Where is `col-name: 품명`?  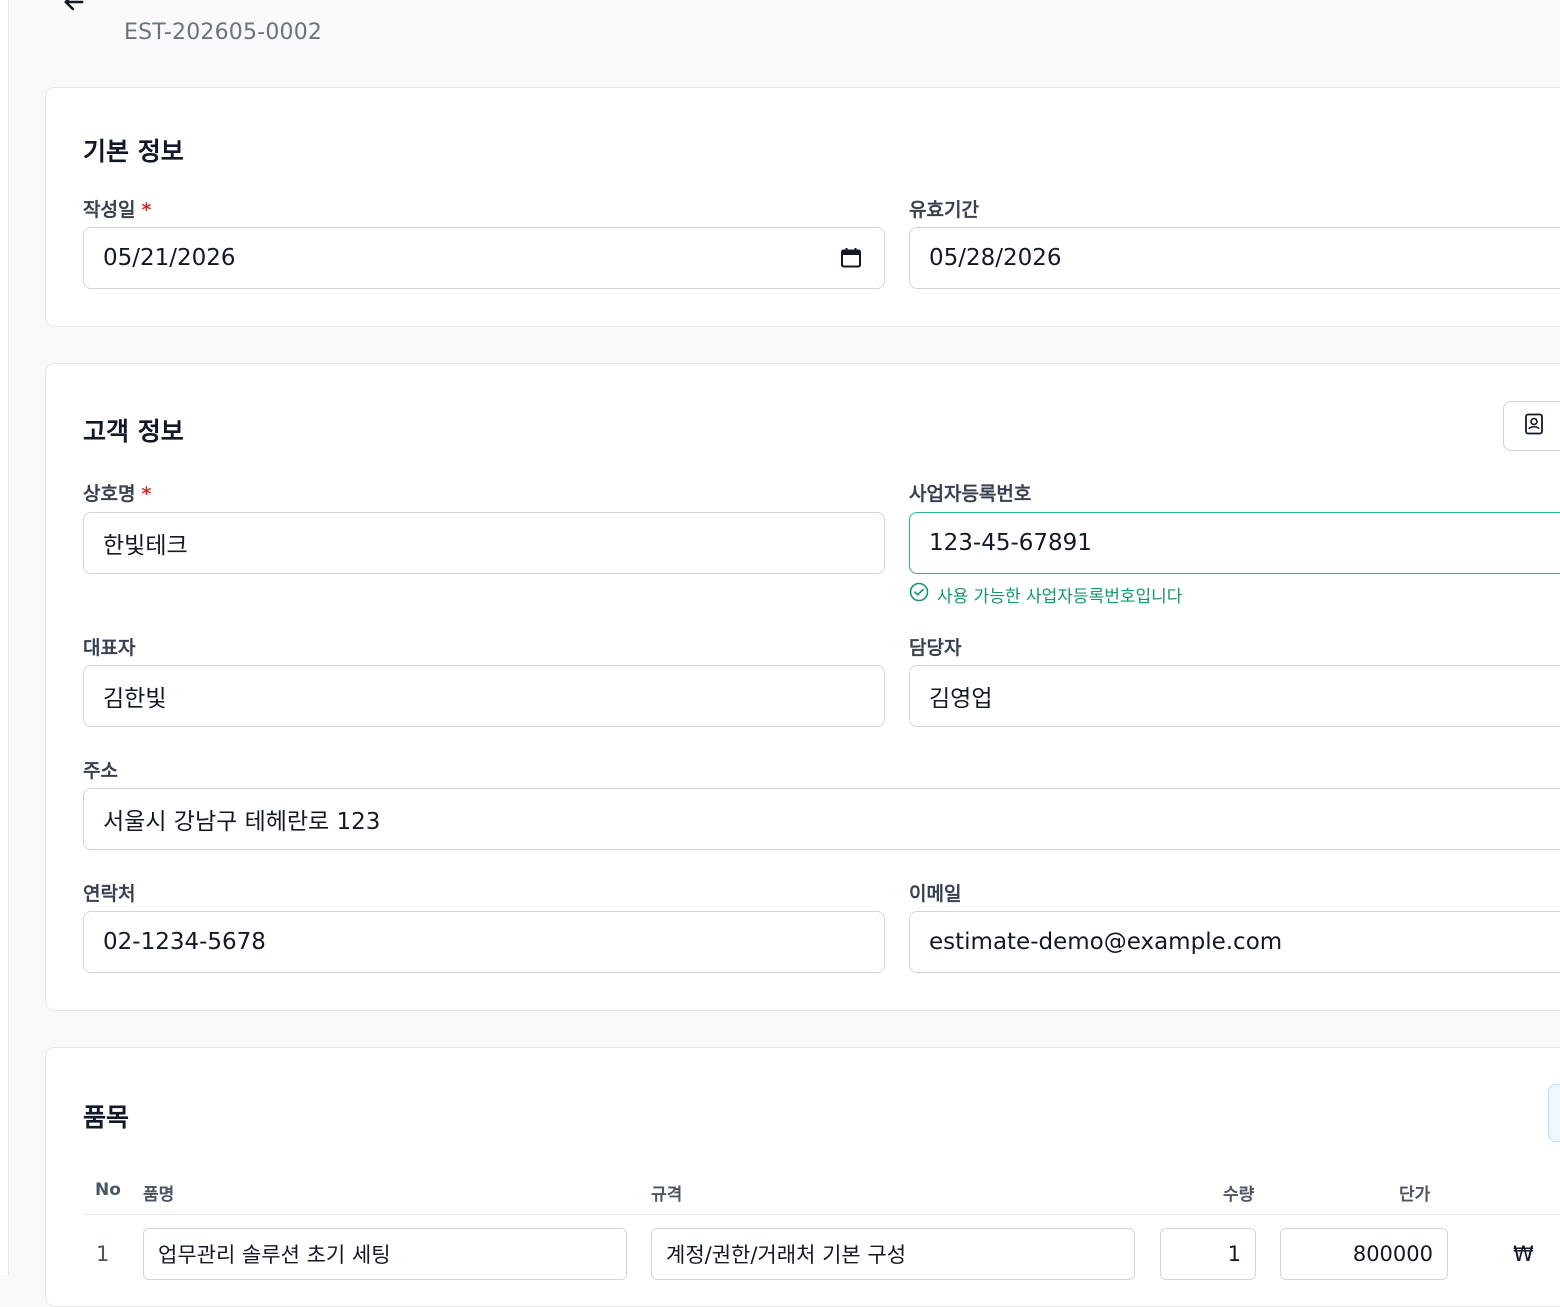
col-name: 품명 is located at coordinates (159, 1195).